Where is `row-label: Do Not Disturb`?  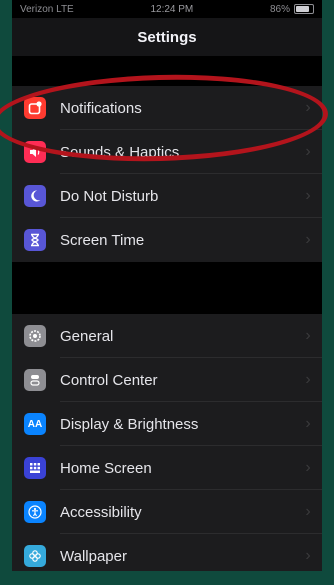 row-label: Do Not Disturb is located at coordinates (109, 196).